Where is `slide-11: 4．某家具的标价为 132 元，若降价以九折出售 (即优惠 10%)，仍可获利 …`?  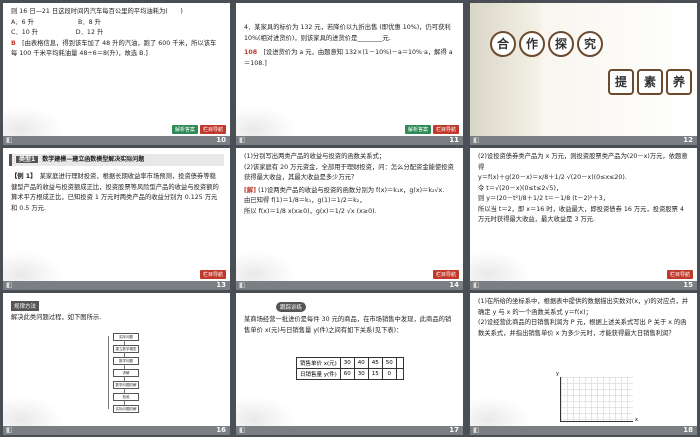 slide-11: 4．某家具的标价为 132 元，若降价以九折出售 (即优惠 10%)，仍可获利 … is located at coordinates (349, 74).